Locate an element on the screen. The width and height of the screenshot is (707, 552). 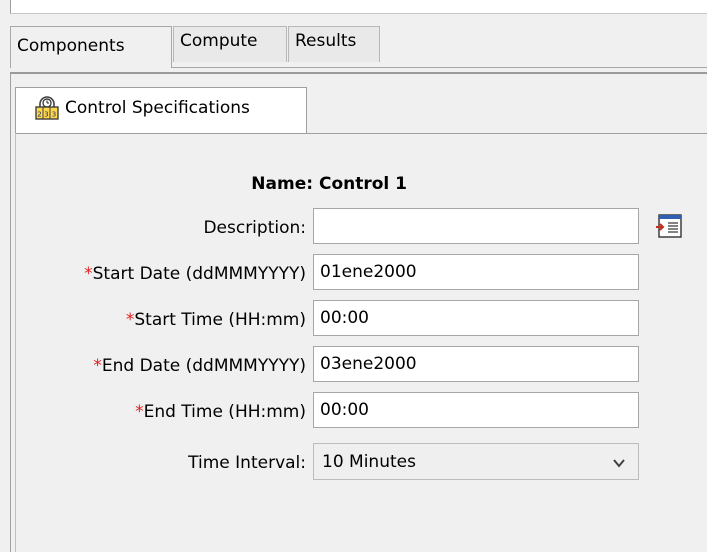
start-time-field is located at coordinates (476, 318).